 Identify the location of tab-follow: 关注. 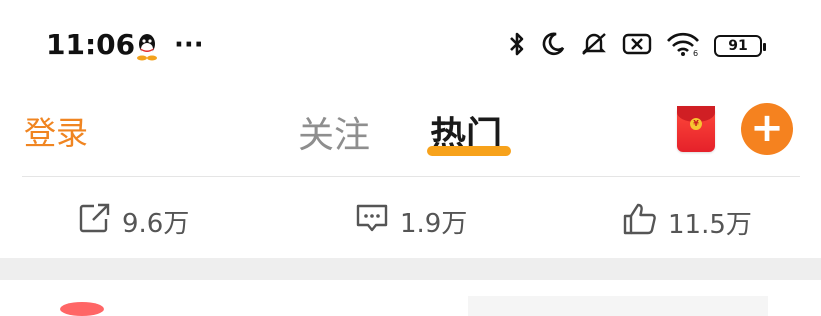
(334, 132).